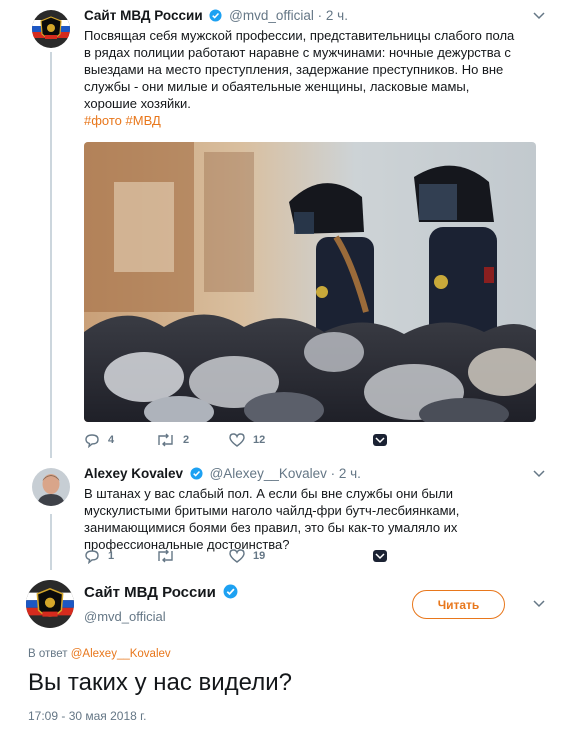 The image size is (565, 732). I want to click on tweet-header: Сайт МВД России, so click(162, 593).